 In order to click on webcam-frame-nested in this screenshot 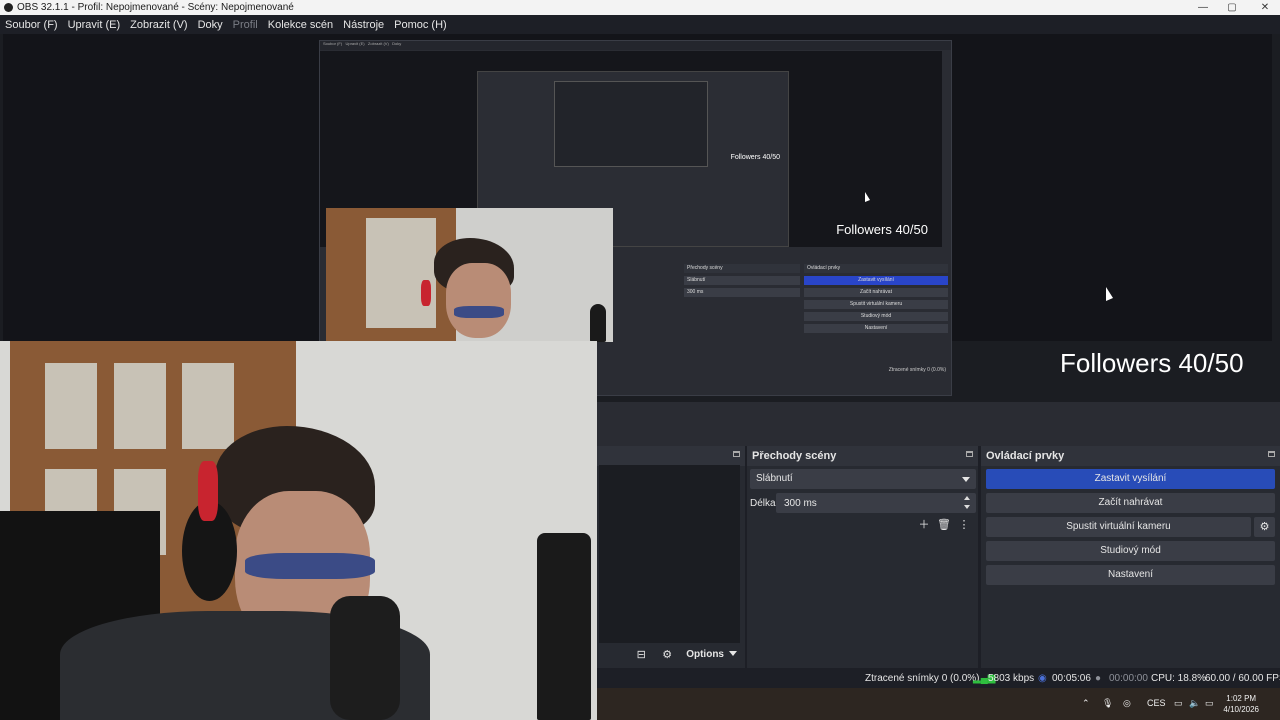, I will do `click(469, 275)`.